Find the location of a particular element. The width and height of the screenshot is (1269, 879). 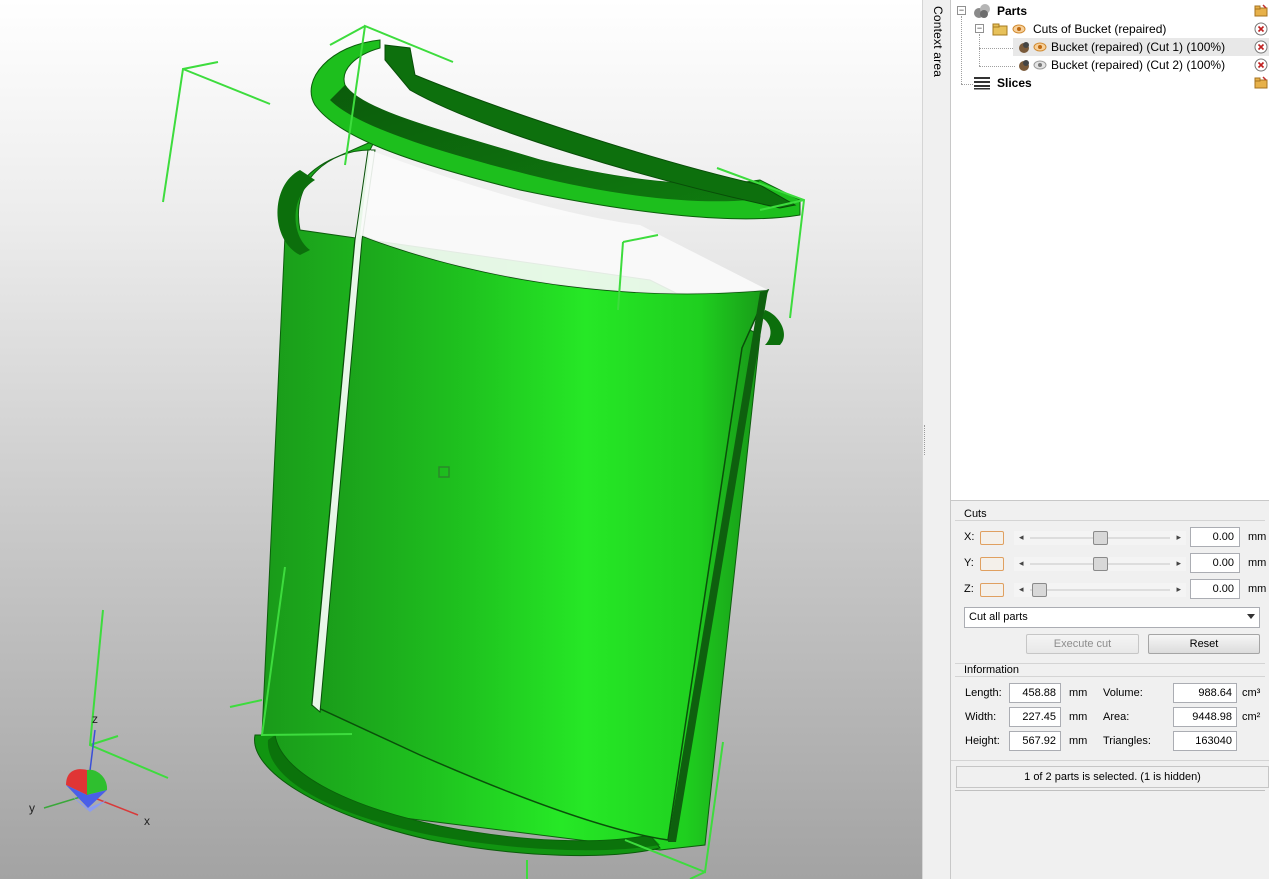

tree-item-cut-2: Bucket (repaired) (Cut 2) (100%) is located at coordinates (1141, 65).